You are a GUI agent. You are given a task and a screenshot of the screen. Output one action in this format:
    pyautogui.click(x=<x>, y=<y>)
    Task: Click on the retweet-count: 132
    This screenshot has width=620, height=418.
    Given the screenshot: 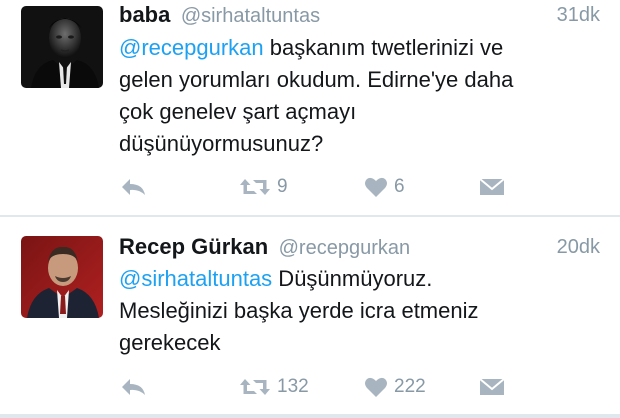 What is the action you would take?
    pyautogui.click(x=293, y=386)
    